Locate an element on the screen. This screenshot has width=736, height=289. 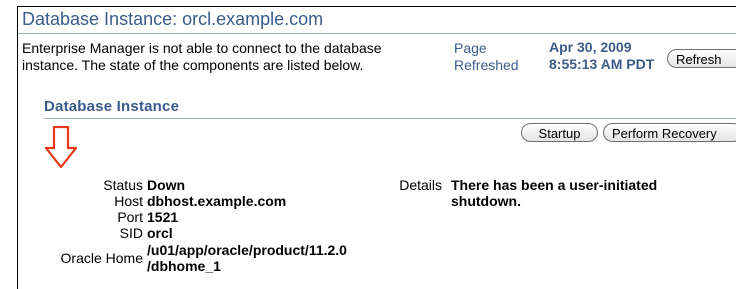
port-label: Port is located at coordinates (130, 217).